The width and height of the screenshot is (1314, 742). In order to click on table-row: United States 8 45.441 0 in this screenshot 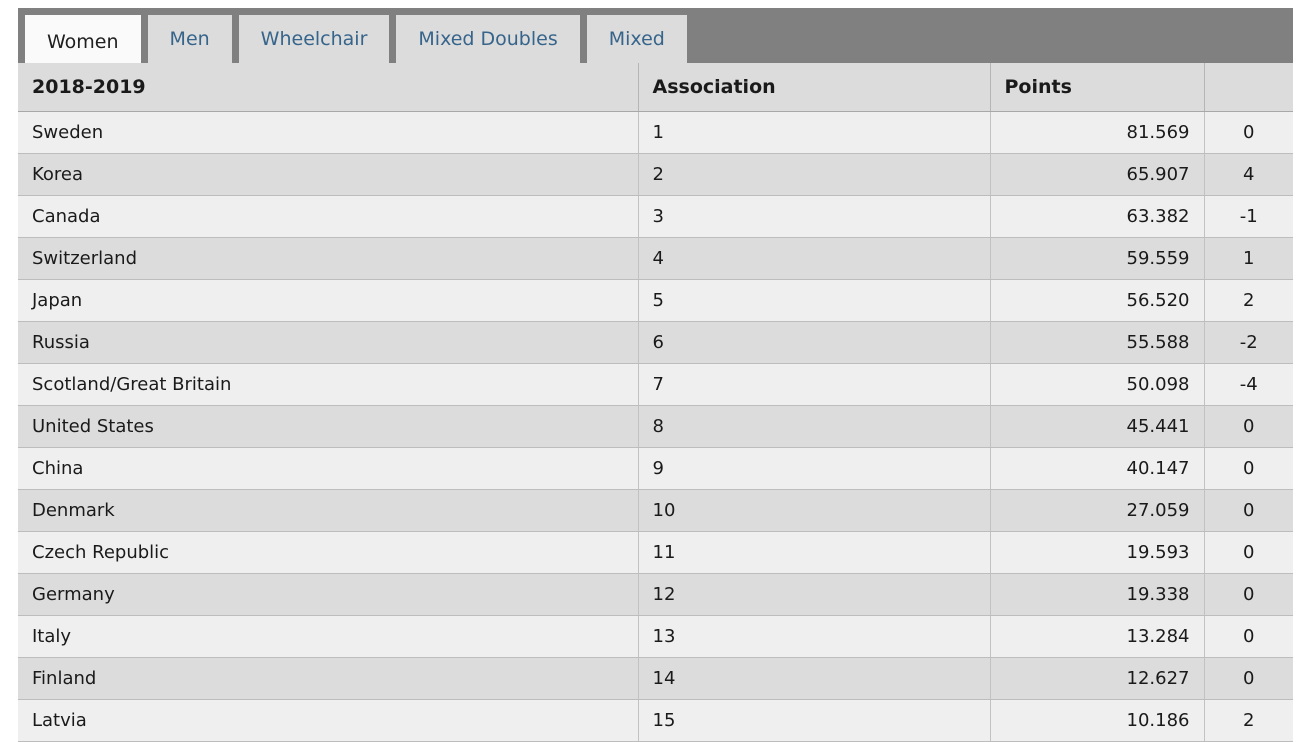, I will do `click(655, 426)`.